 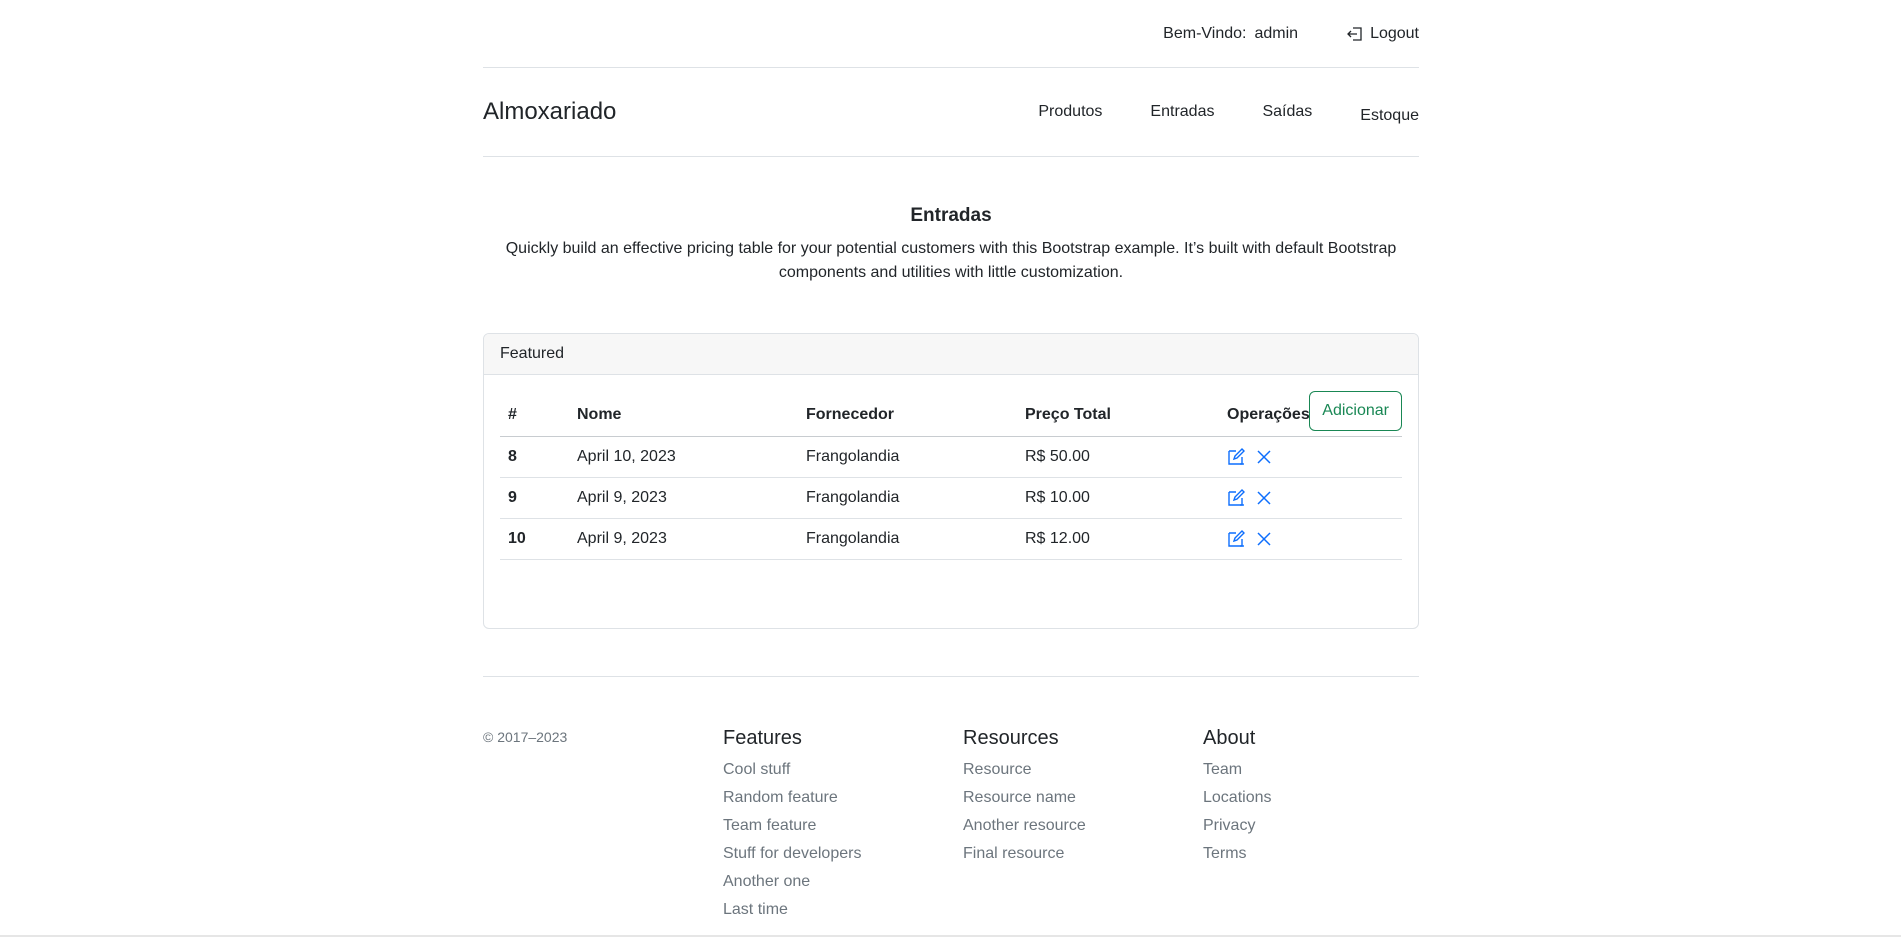 I want to click on footer-link: Resource, so click(x=1024, y=770).